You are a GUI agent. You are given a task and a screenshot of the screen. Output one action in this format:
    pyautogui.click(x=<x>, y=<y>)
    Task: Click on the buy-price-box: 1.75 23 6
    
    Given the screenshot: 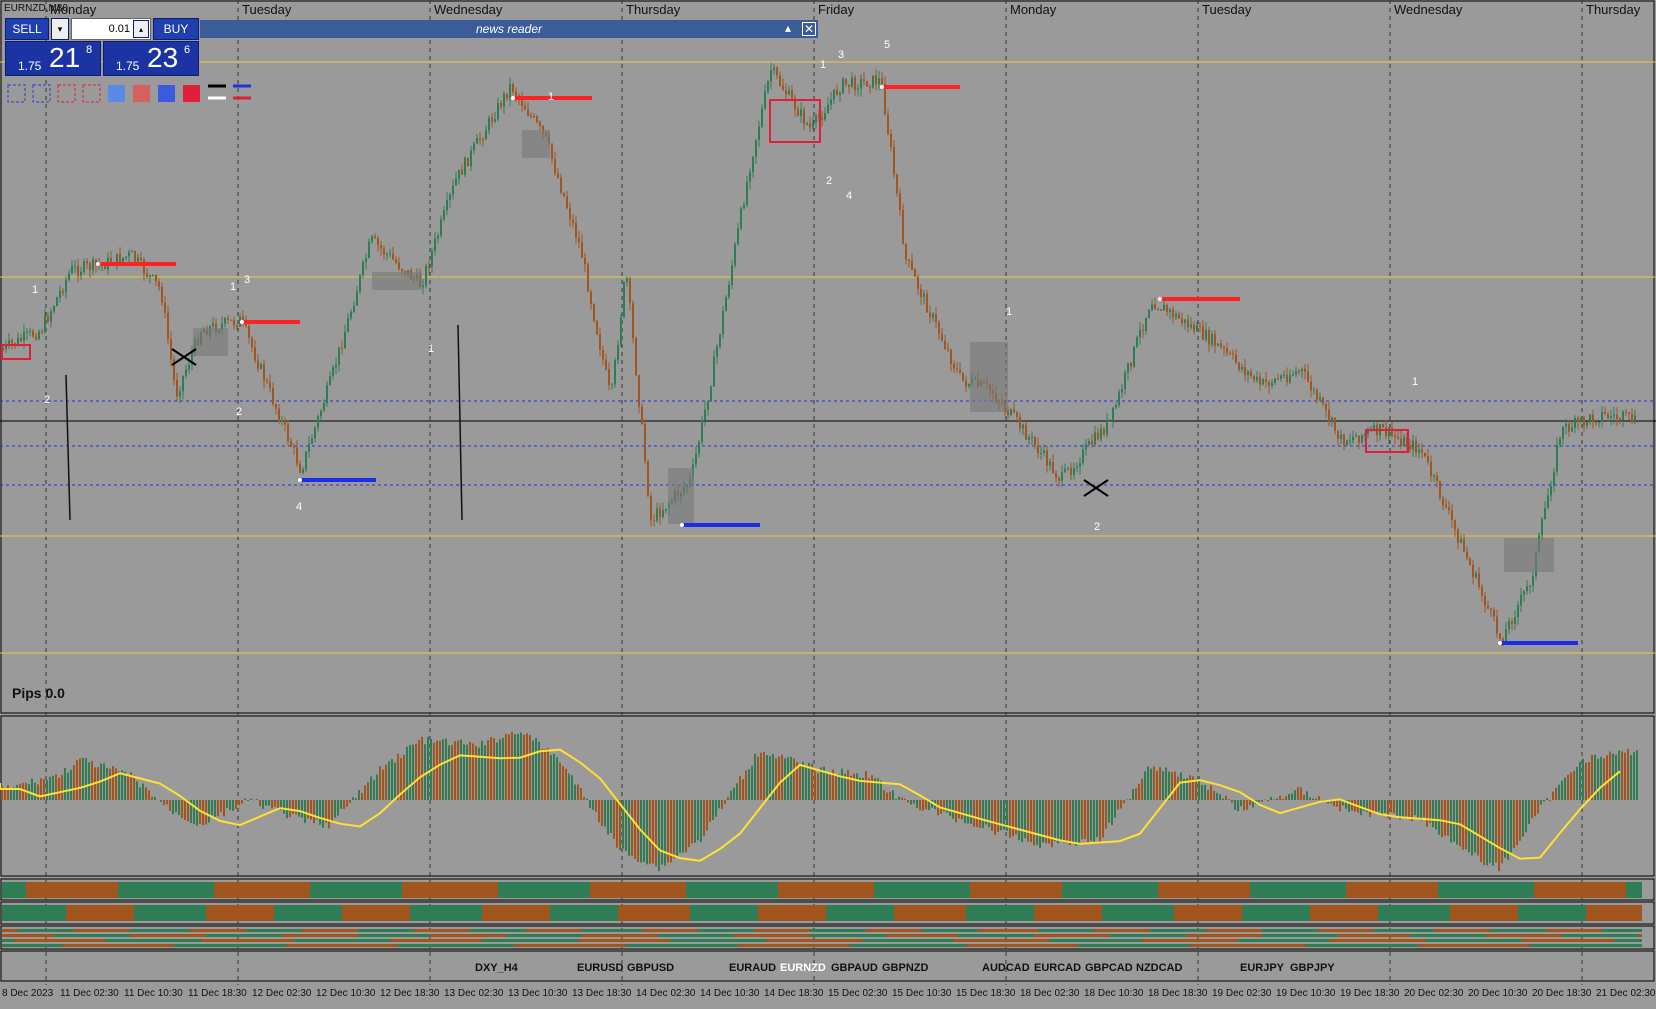 What is the action you would take?
    pyautogui.click(x=151, y=58)
    